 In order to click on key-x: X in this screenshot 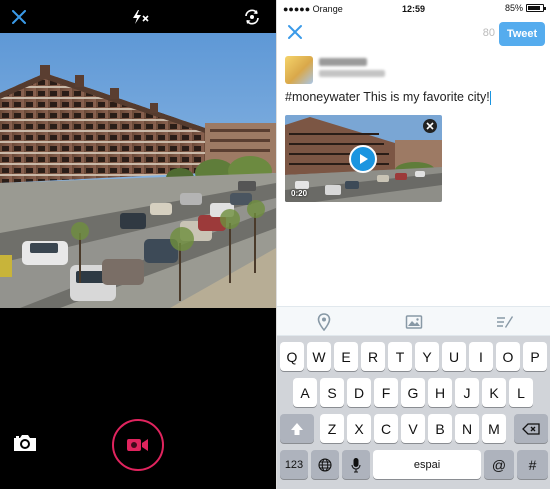, I will do `click(359, 428)`.